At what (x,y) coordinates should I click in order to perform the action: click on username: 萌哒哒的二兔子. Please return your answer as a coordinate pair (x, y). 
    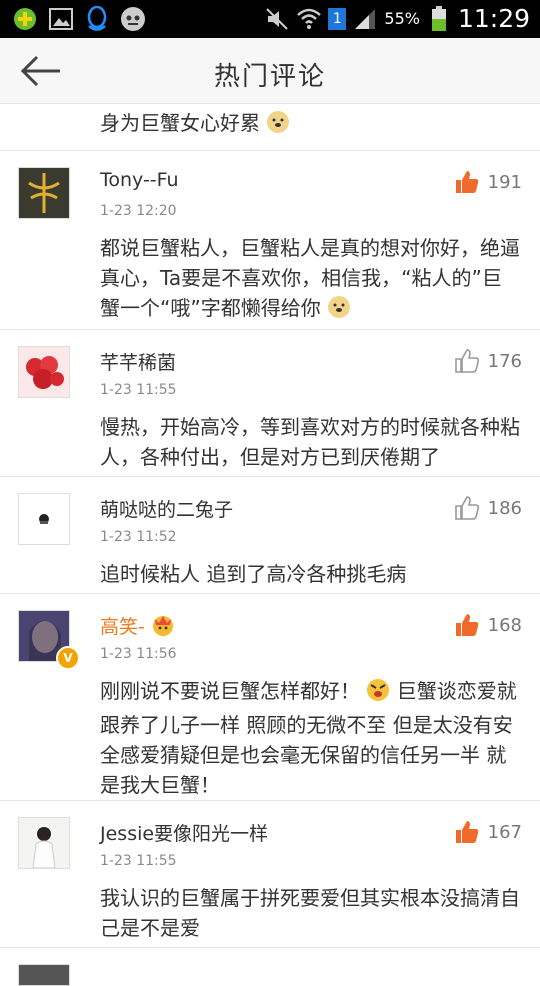
    Looking at the image, I should click on (166, 508).